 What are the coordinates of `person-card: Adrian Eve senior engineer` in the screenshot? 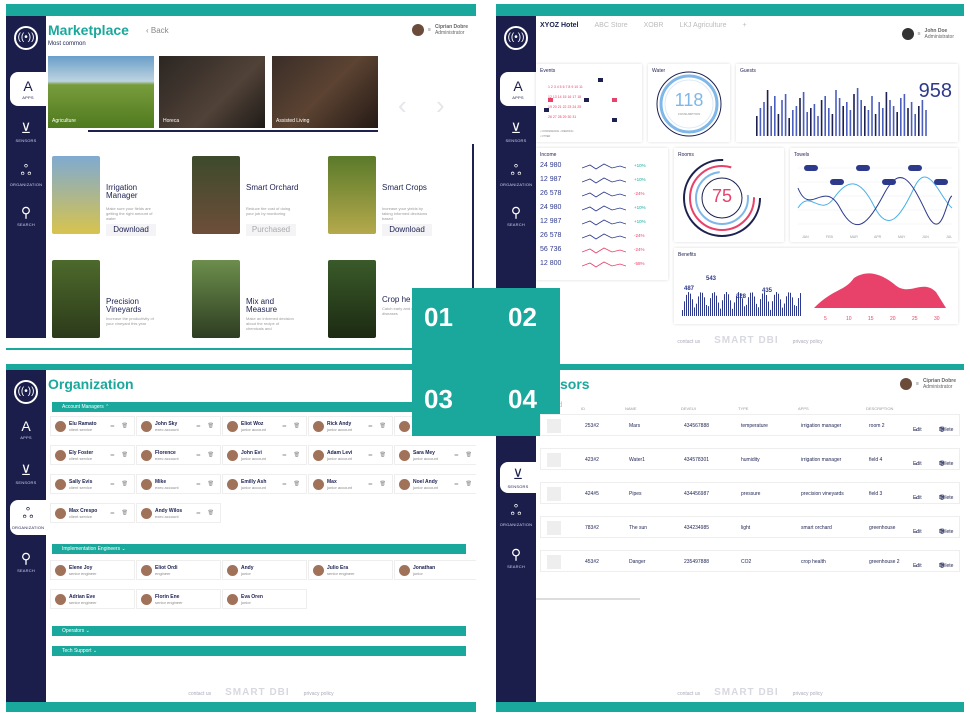 It's located at (92, 599).